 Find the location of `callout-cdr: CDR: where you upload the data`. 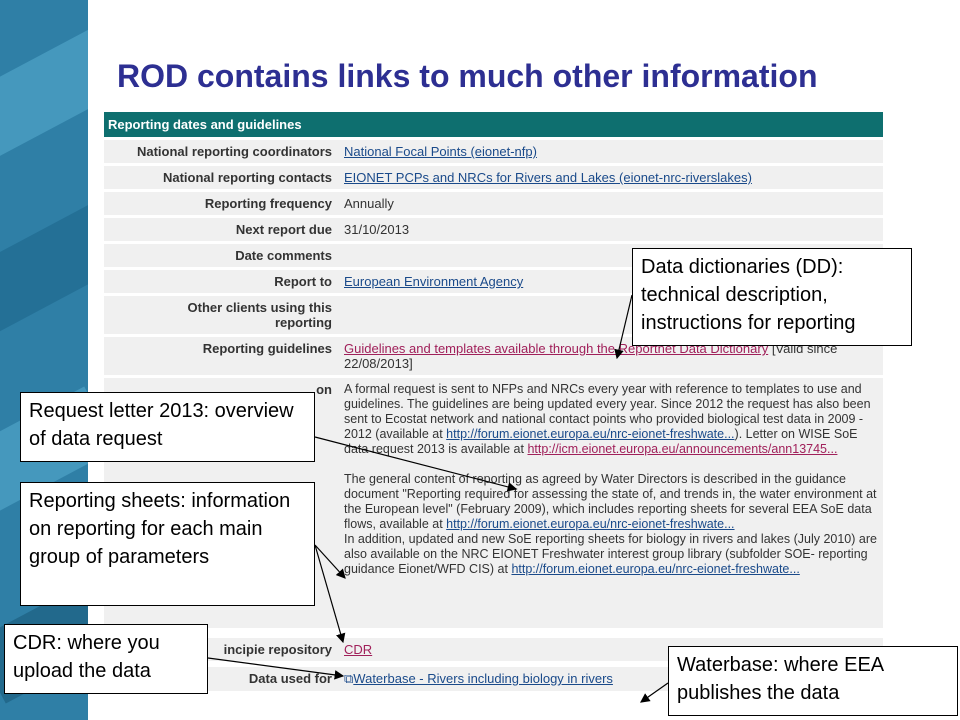

callout-cdr: CDR: where you upload the data is located at coordinates (106, 659).